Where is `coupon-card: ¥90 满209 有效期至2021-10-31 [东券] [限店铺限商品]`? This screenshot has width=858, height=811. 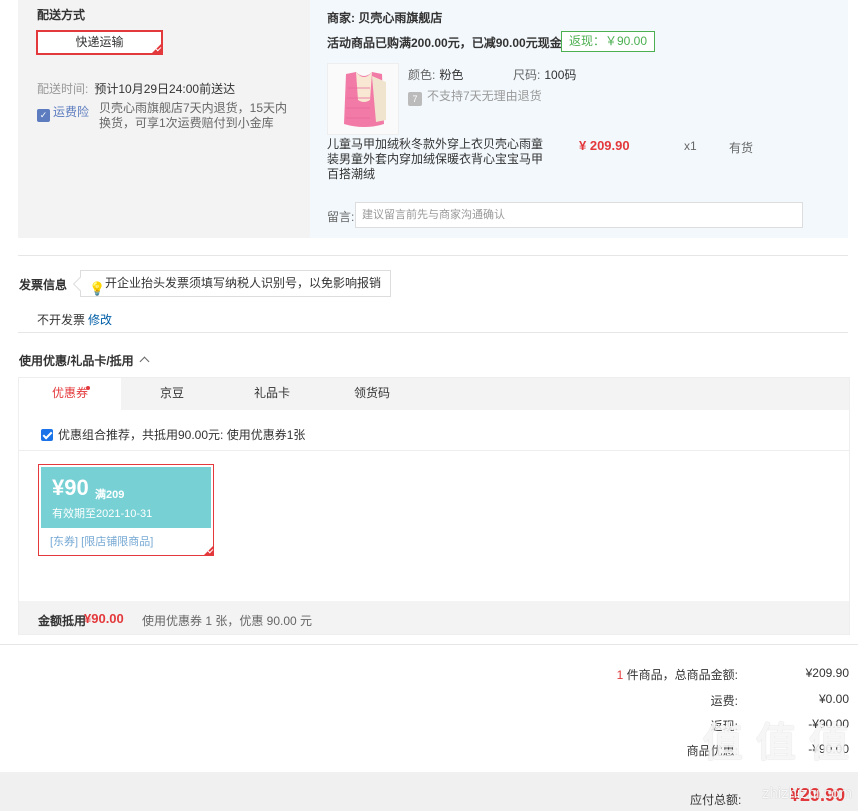
coupon-card: ¥90 满209 有效期至2021-10-31 [东券] [限店铺限商品] is located at coordinates (126, 510).